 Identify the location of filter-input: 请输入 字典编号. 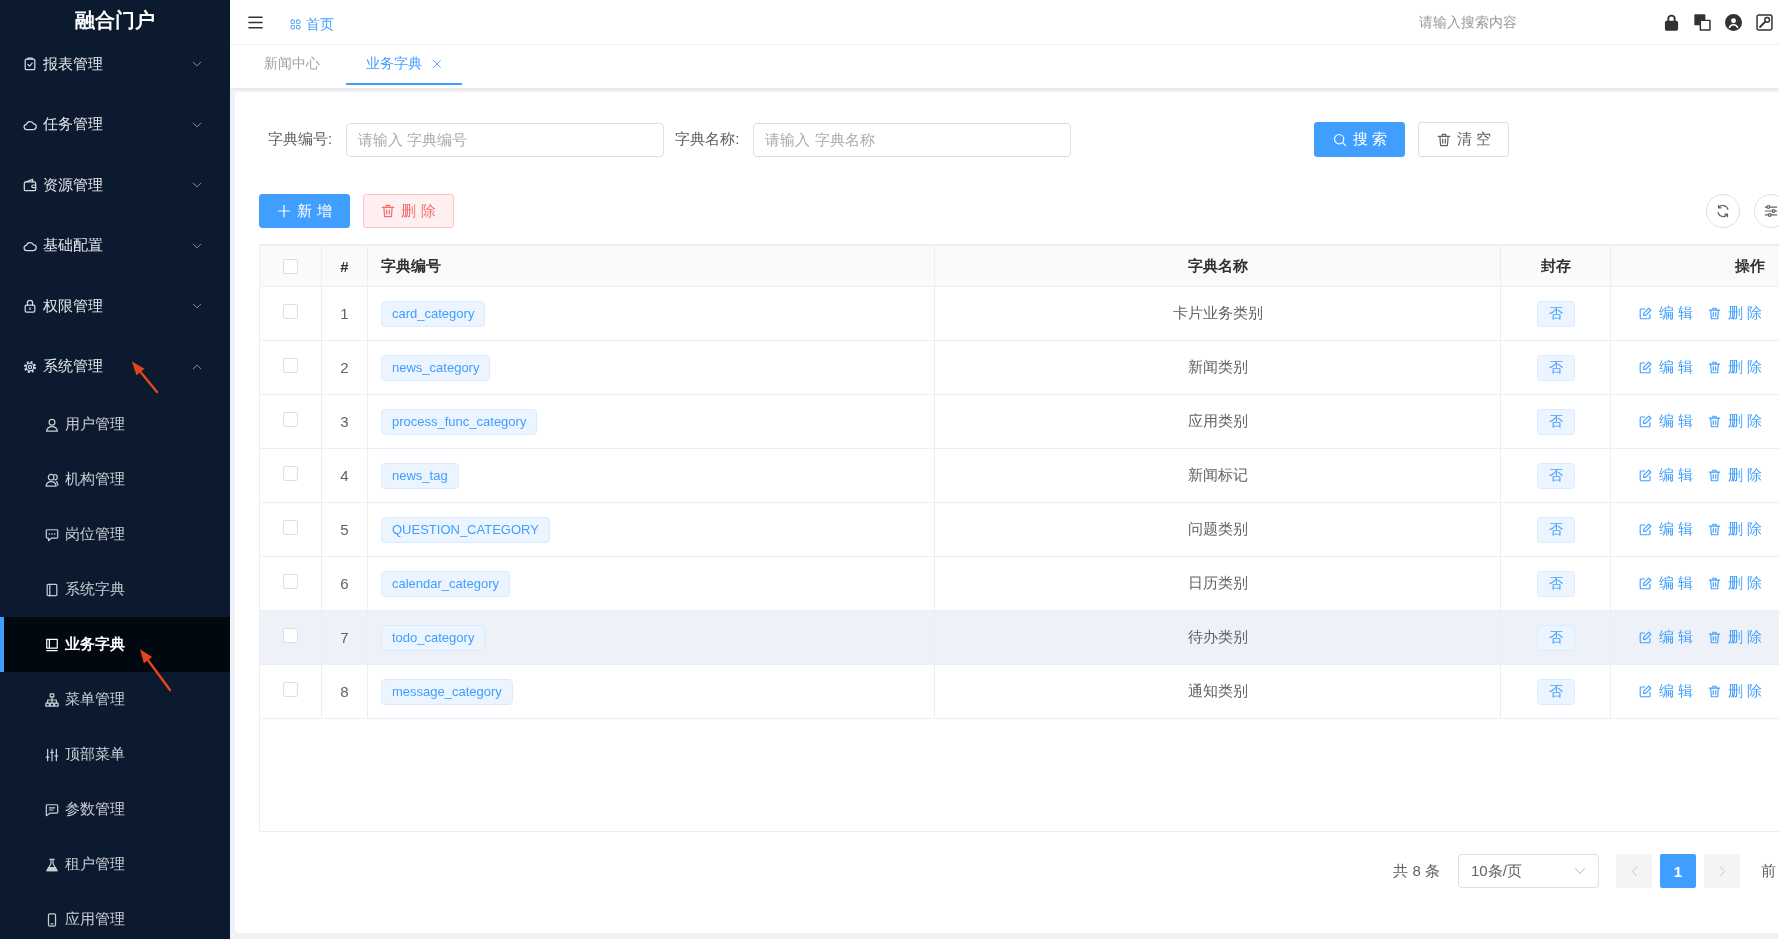
(505, 139).